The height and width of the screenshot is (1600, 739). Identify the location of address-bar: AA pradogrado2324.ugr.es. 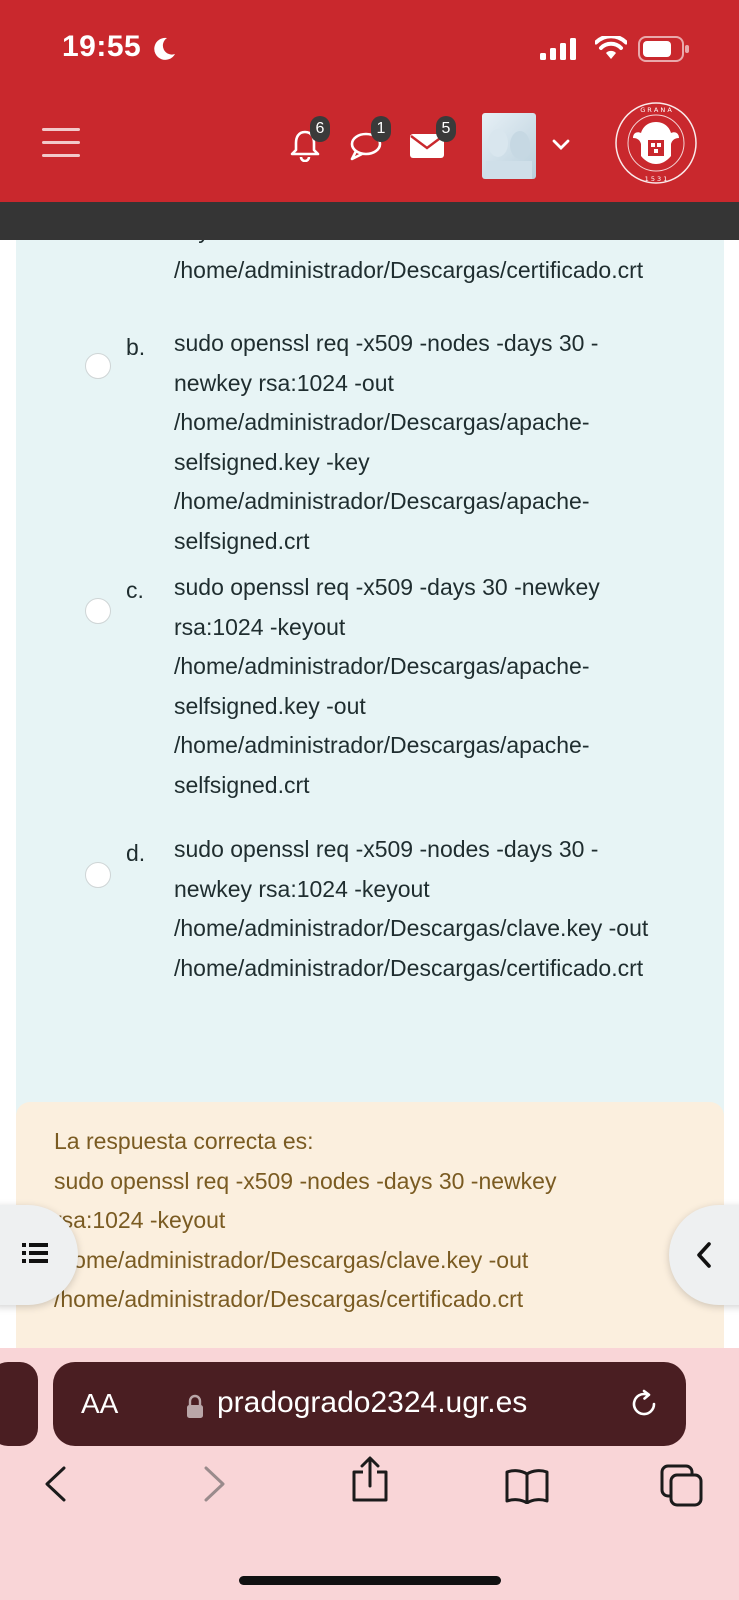
(369, 1404).